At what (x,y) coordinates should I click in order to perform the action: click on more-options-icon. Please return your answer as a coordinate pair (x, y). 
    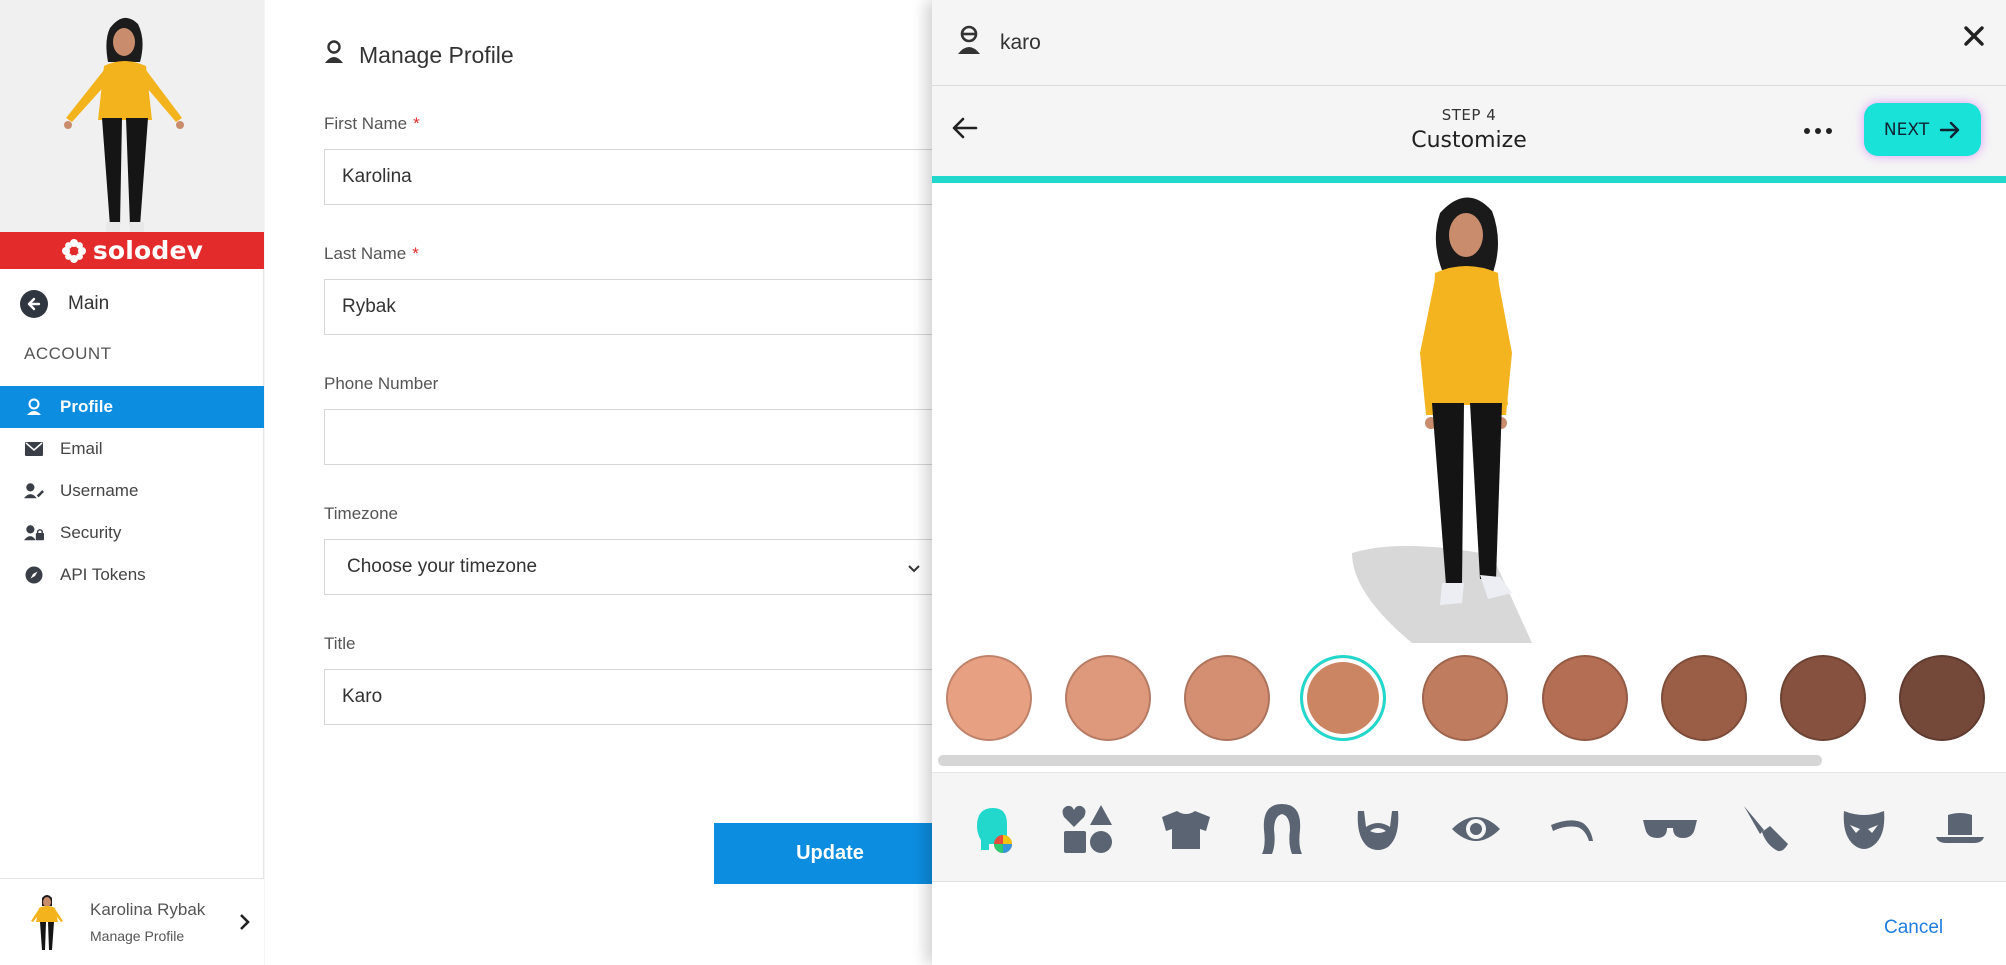
    Looking at the image, I should click on (1818, 131).